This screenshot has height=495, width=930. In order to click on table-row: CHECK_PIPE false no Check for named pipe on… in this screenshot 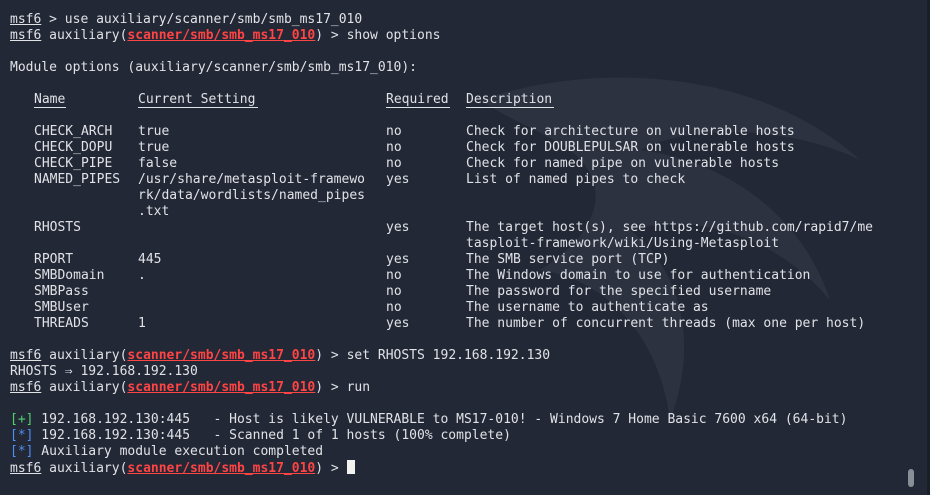, I will do `click(460, 164)`.